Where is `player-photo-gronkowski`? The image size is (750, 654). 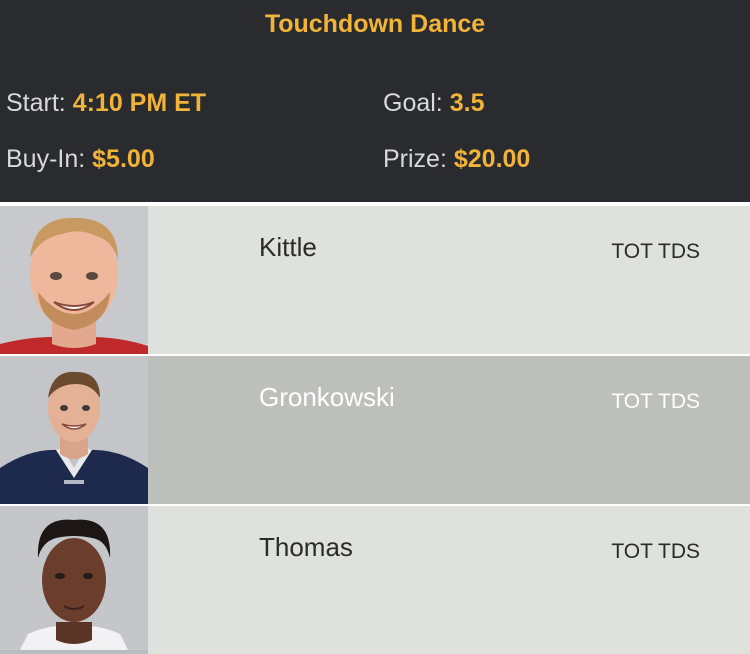
player-photo-gronkowski is located at coordinates (74, 430).